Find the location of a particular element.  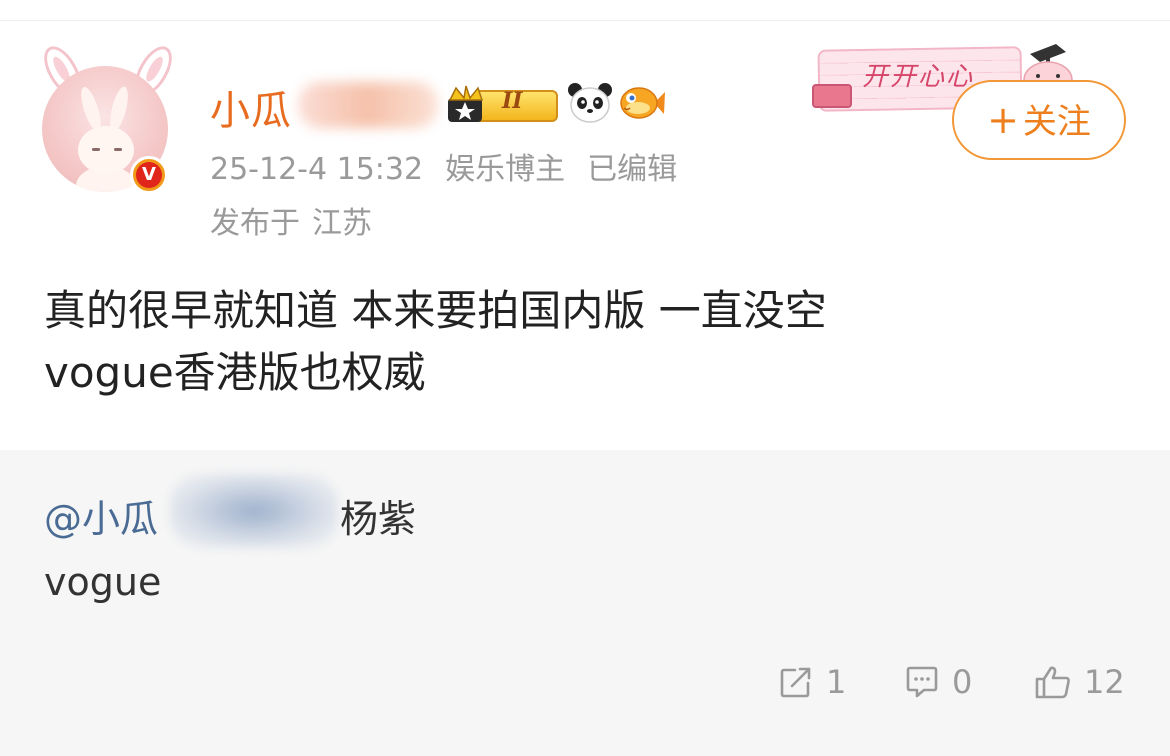

level-text: II is located at coordinates (512, 101).